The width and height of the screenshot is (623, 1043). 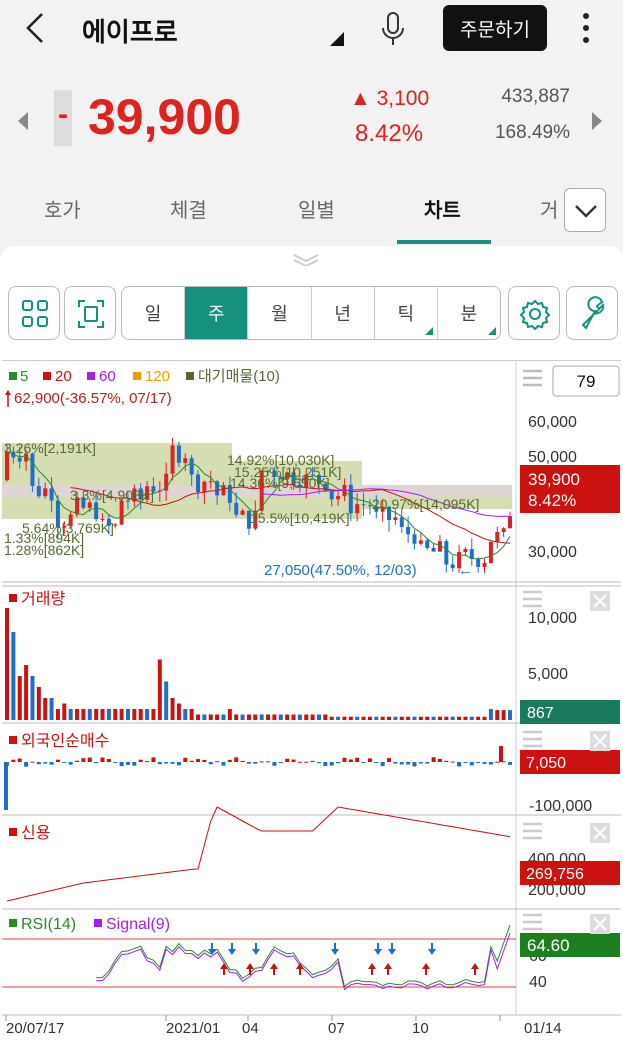 What do you see at coordinates (495, 28) in the screenshot?
I see `order-button: 주문하기` at bounding box center [495, 28].